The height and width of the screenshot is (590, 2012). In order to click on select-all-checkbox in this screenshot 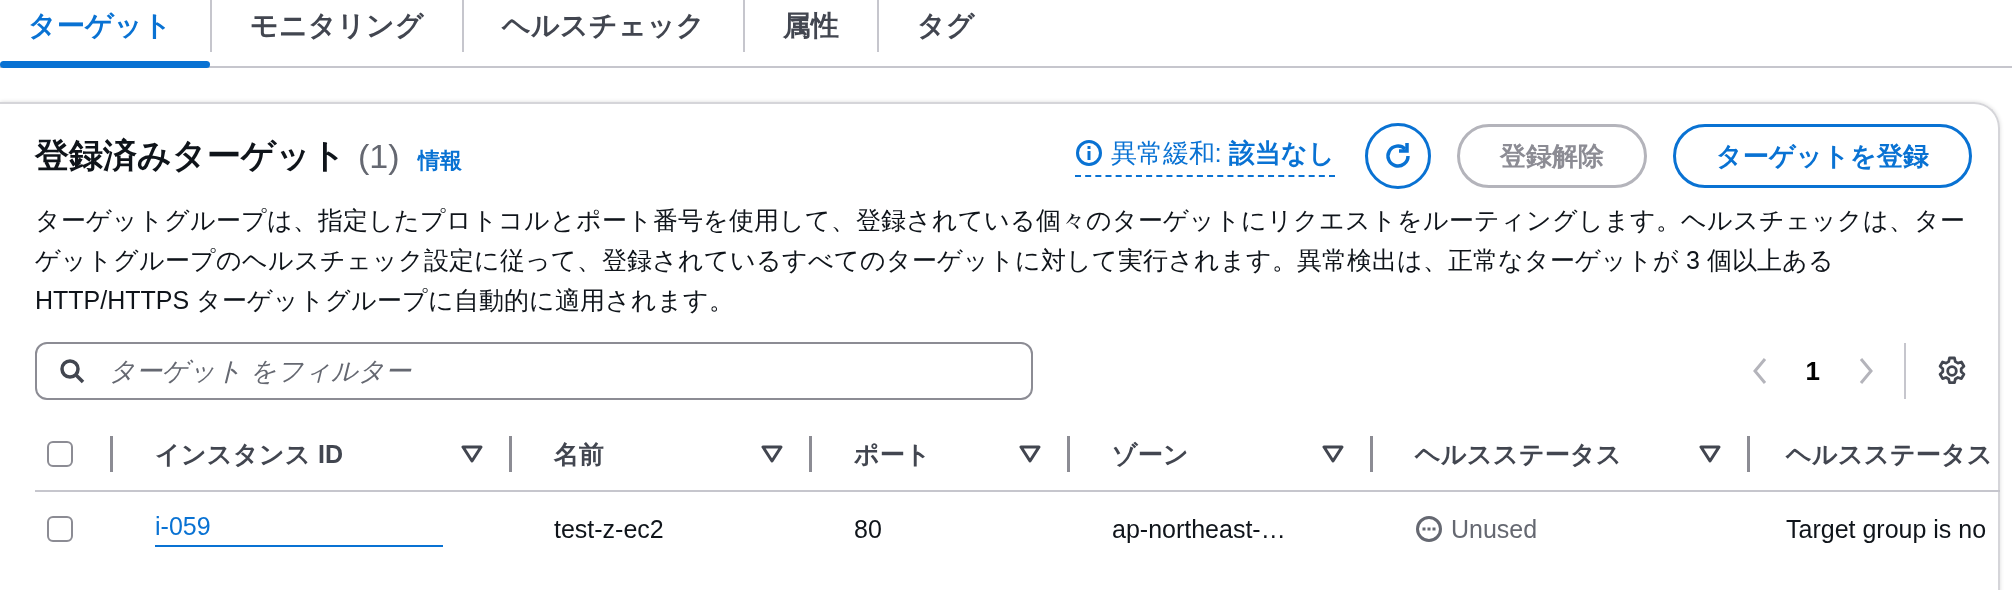, I will do `click(60, 454)`.